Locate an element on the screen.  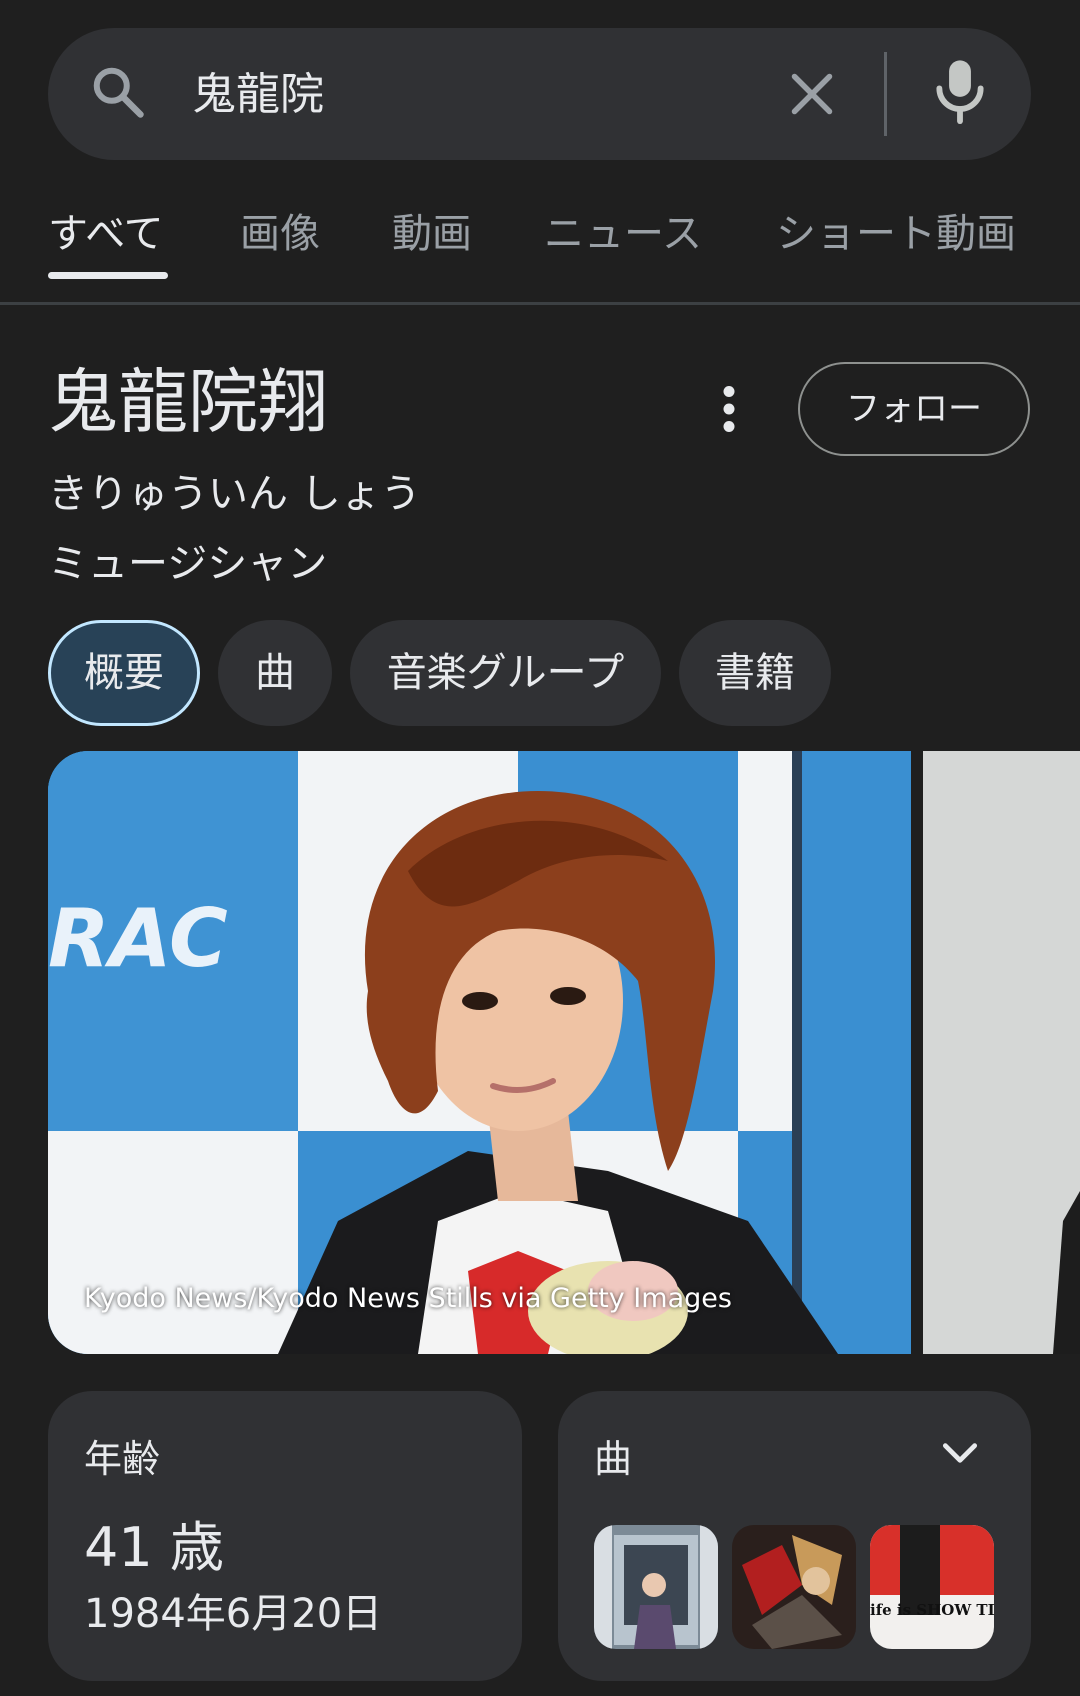
next-photo-illustration is located at coordinates (1001, 1052).